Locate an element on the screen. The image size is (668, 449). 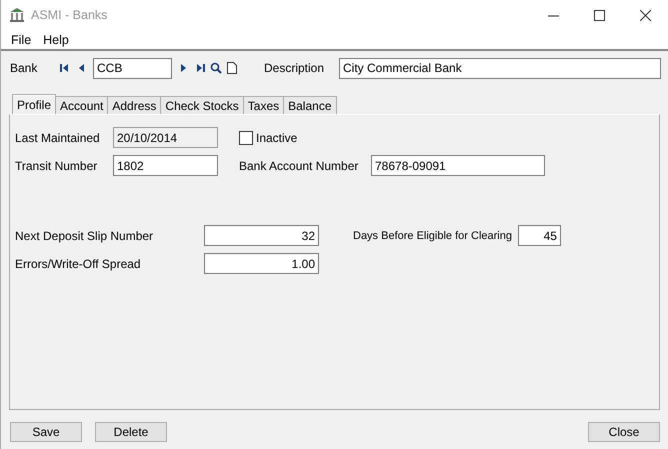
bank-account-number-field: 78678-09091 is located at coordinates (458, 165).